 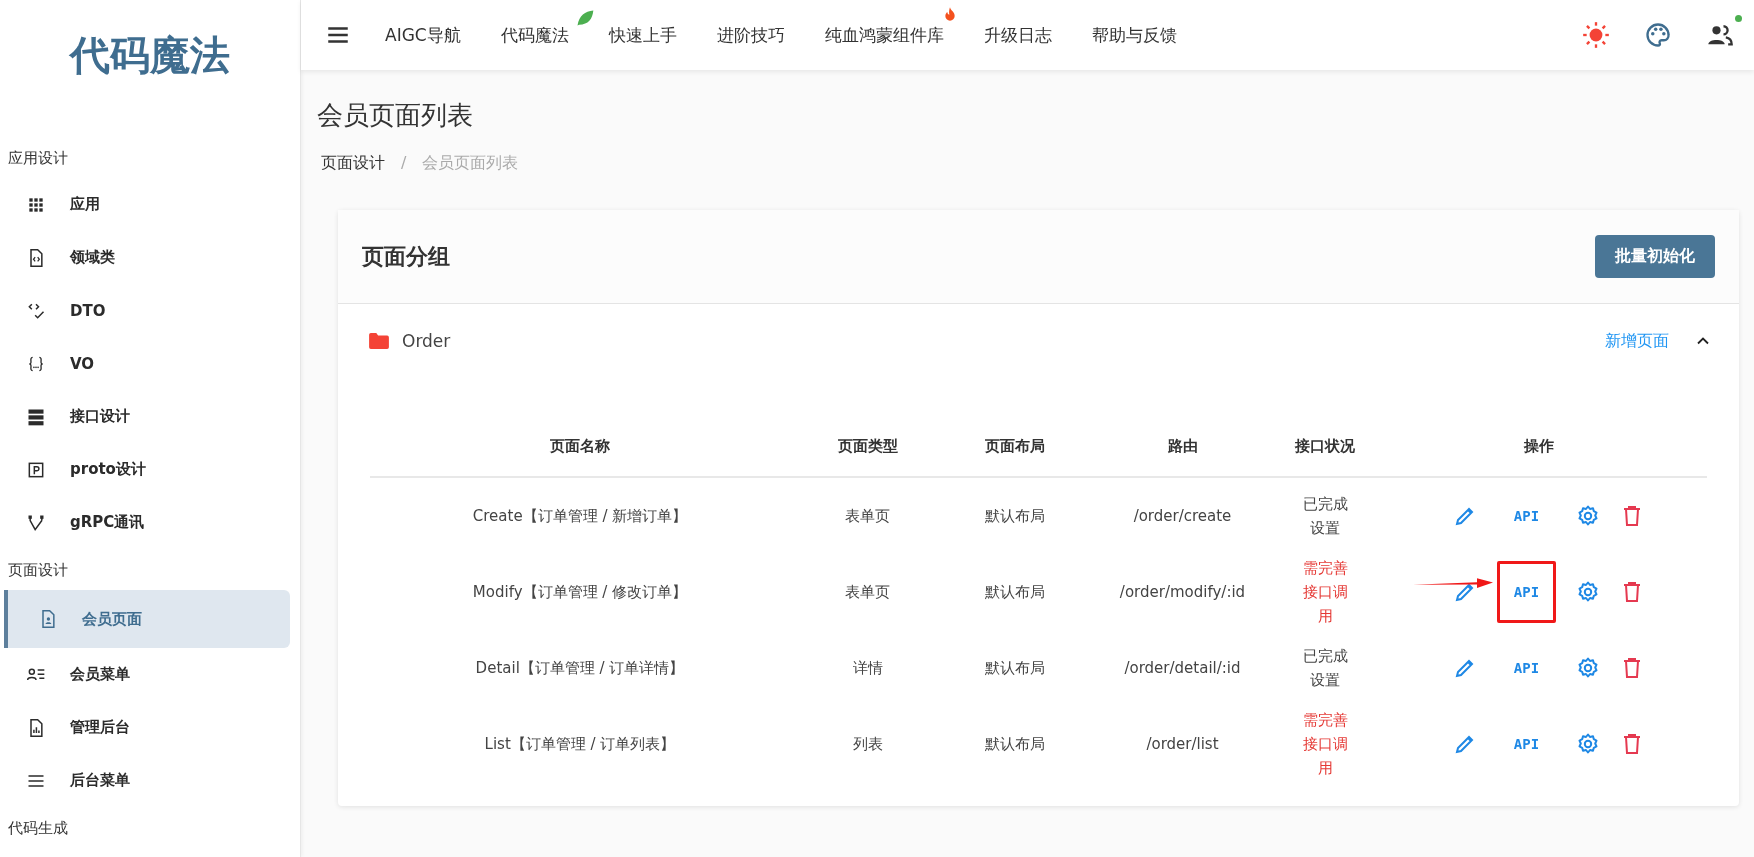 I want to click on item-label: 会员页面, so click(x=112, y=619).